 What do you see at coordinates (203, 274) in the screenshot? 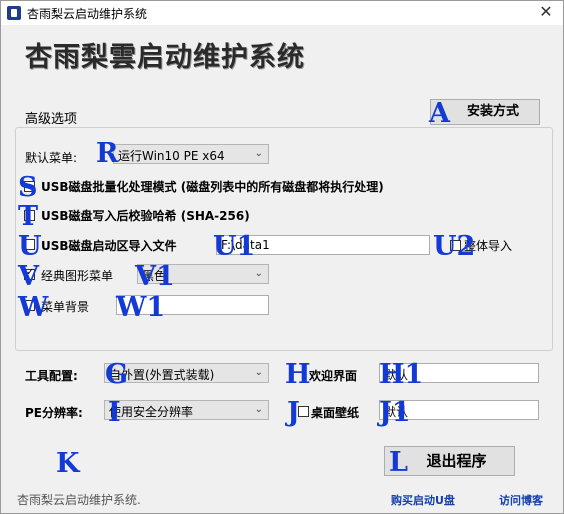
I see `menu-color-select: 黑色 ⌄` at bounding box center [203, 274].